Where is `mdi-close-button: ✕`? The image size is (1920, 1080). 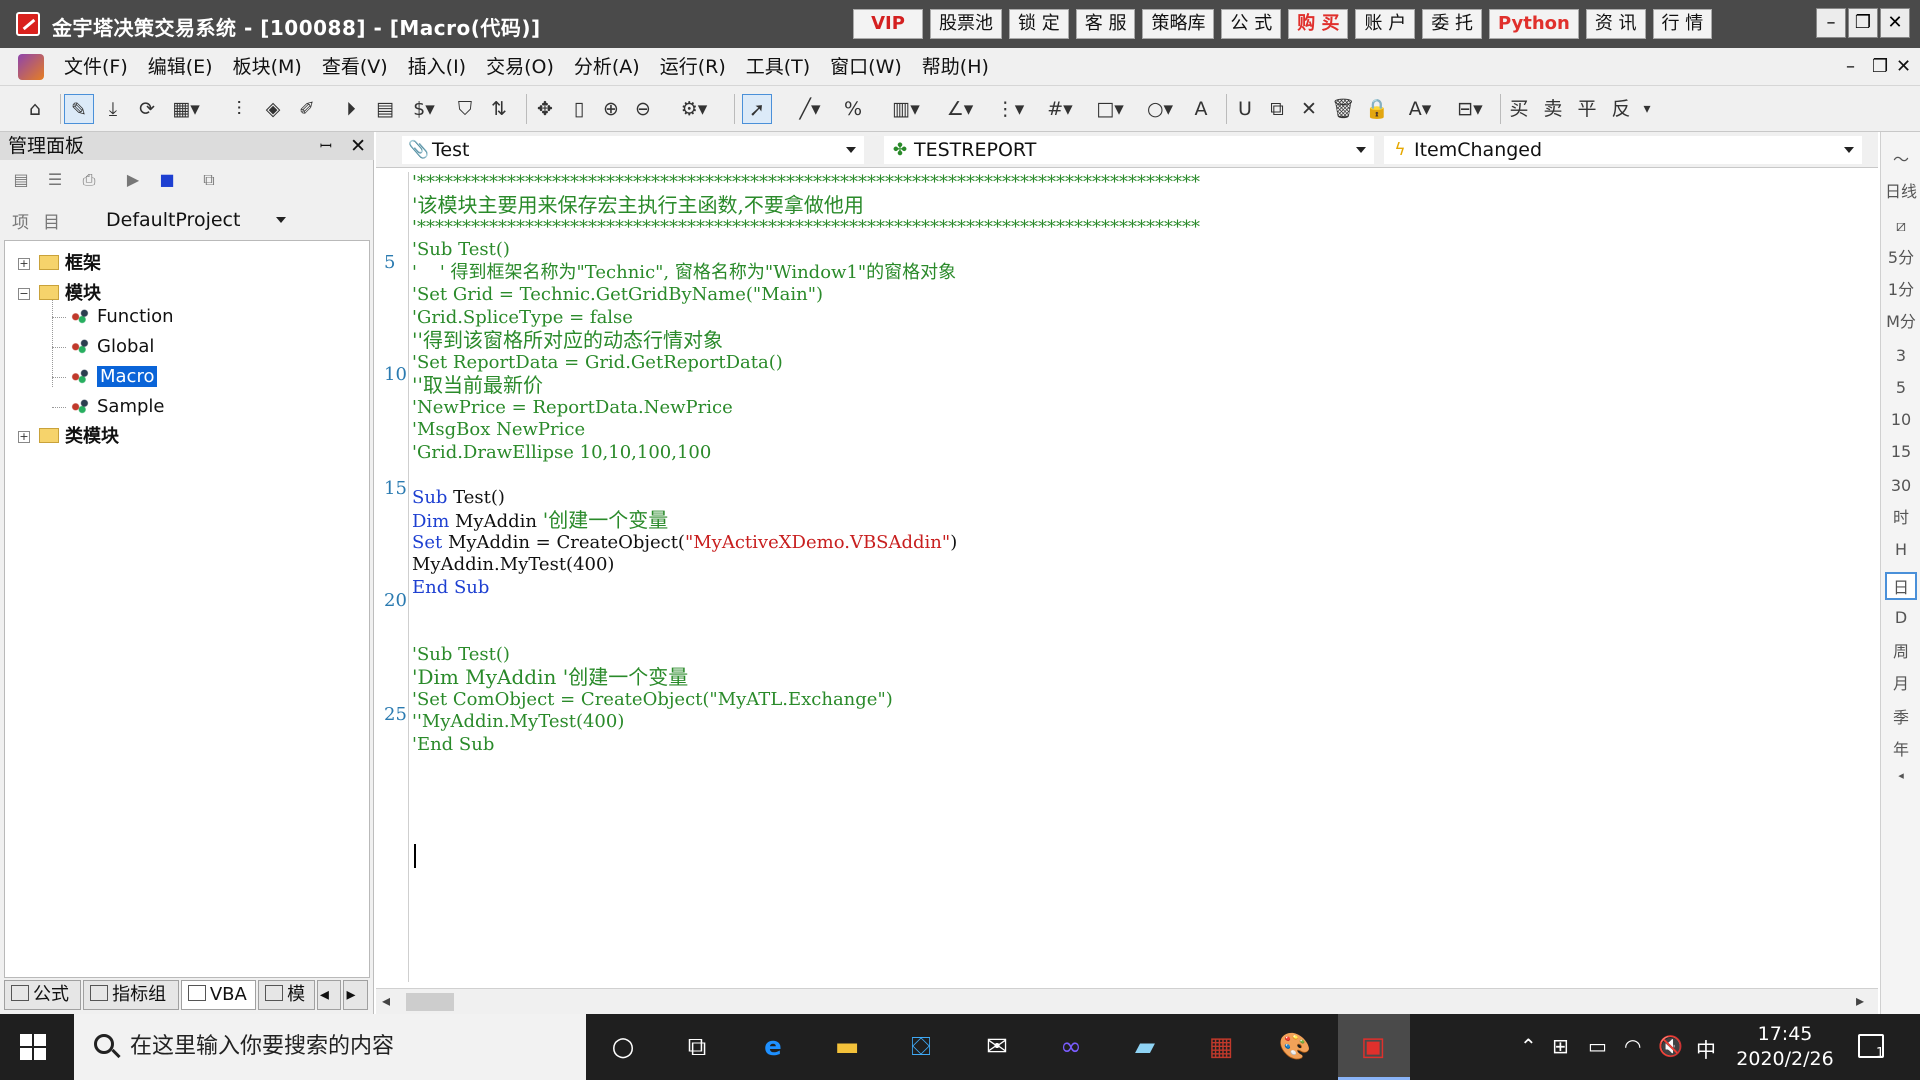
mdi-close-button: ✕ is located at coordinates (1903, 66).